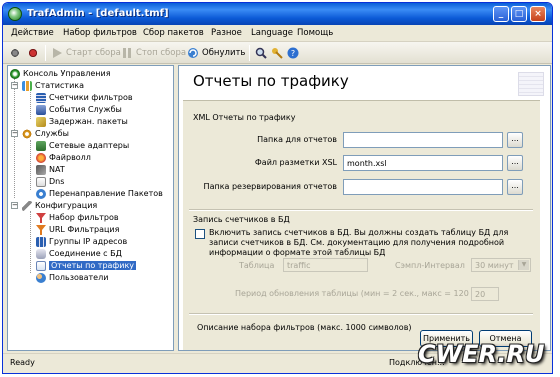  I want to click on tree-item-users: Пользователи, so click(72, 277).